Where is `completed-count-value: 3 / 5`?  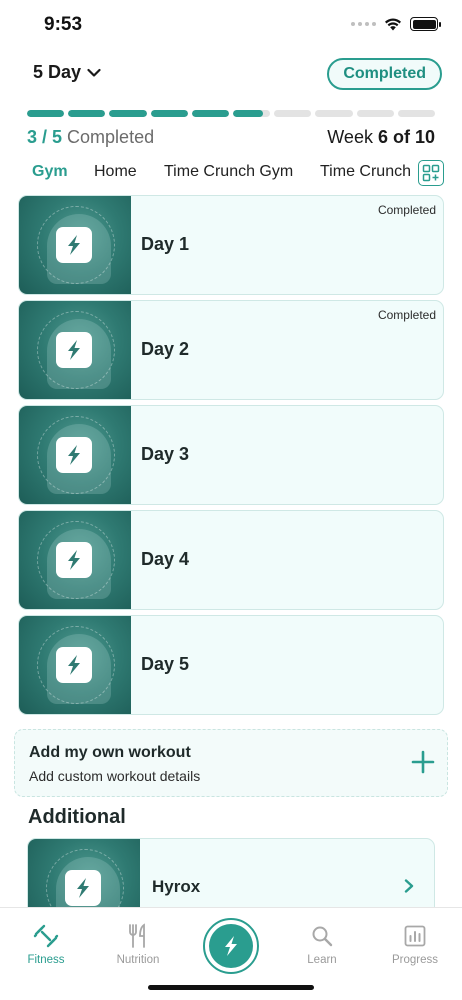
completed-count-value: 3 / 5 is located at coordinates (45, 137).